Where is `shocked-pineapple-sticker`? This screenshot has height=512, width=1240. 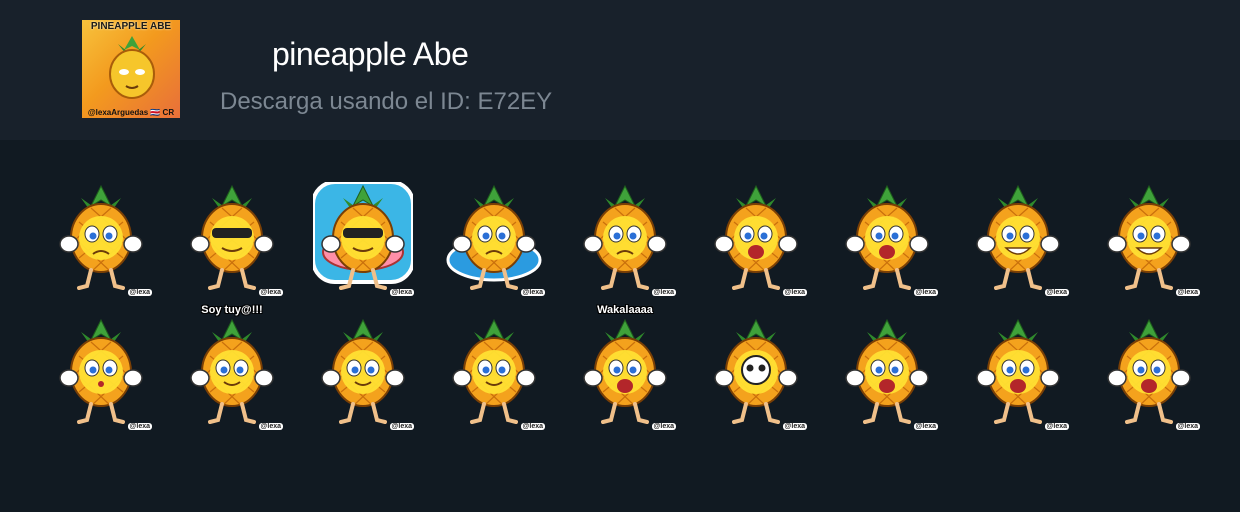 shocked-pineapple-sticker is located at coordinates (756, 237).